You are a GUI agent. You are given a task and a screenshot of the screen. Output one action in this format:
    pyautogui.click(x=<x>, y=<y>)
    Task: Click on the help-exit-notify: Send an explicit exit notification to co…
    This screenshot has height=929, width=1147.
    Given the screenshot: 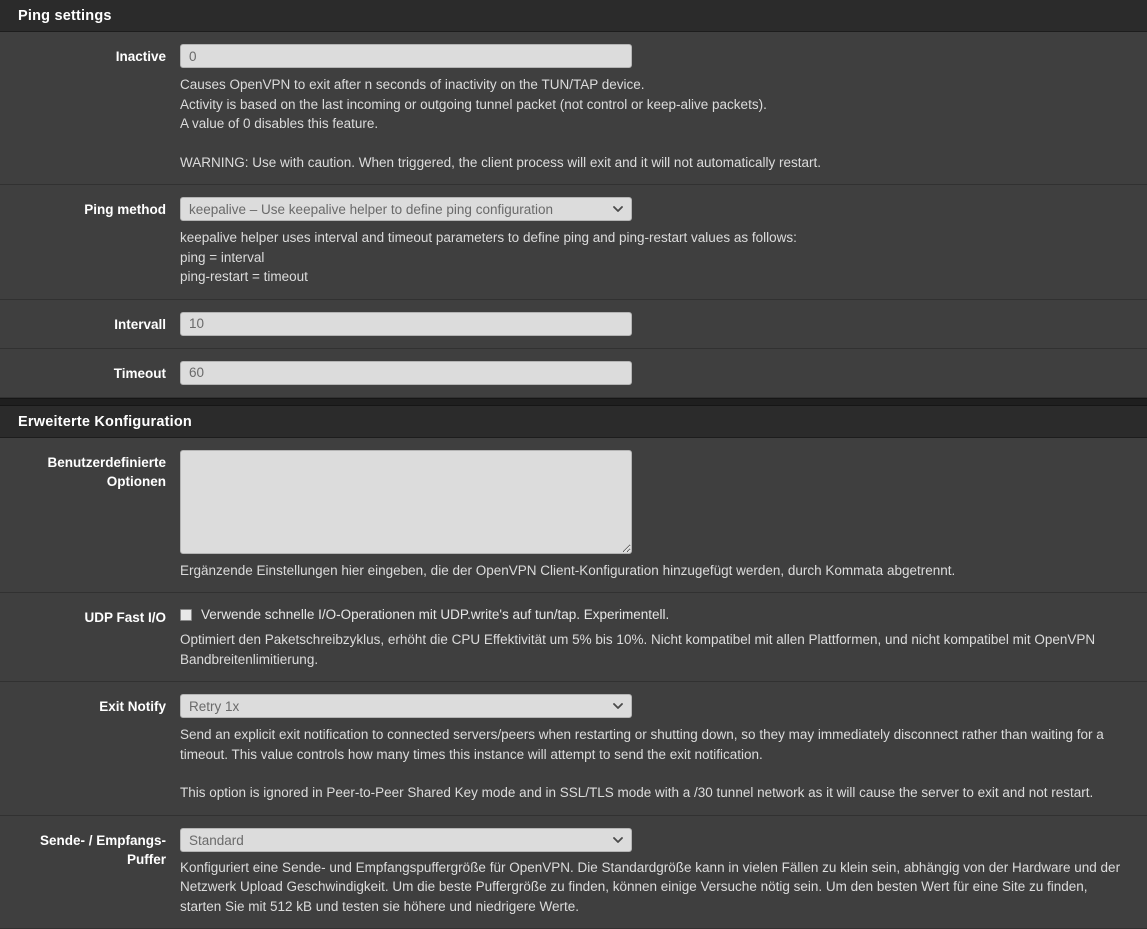 What is the action you would take?
    pyautogui.click(x=652, y=764)
    